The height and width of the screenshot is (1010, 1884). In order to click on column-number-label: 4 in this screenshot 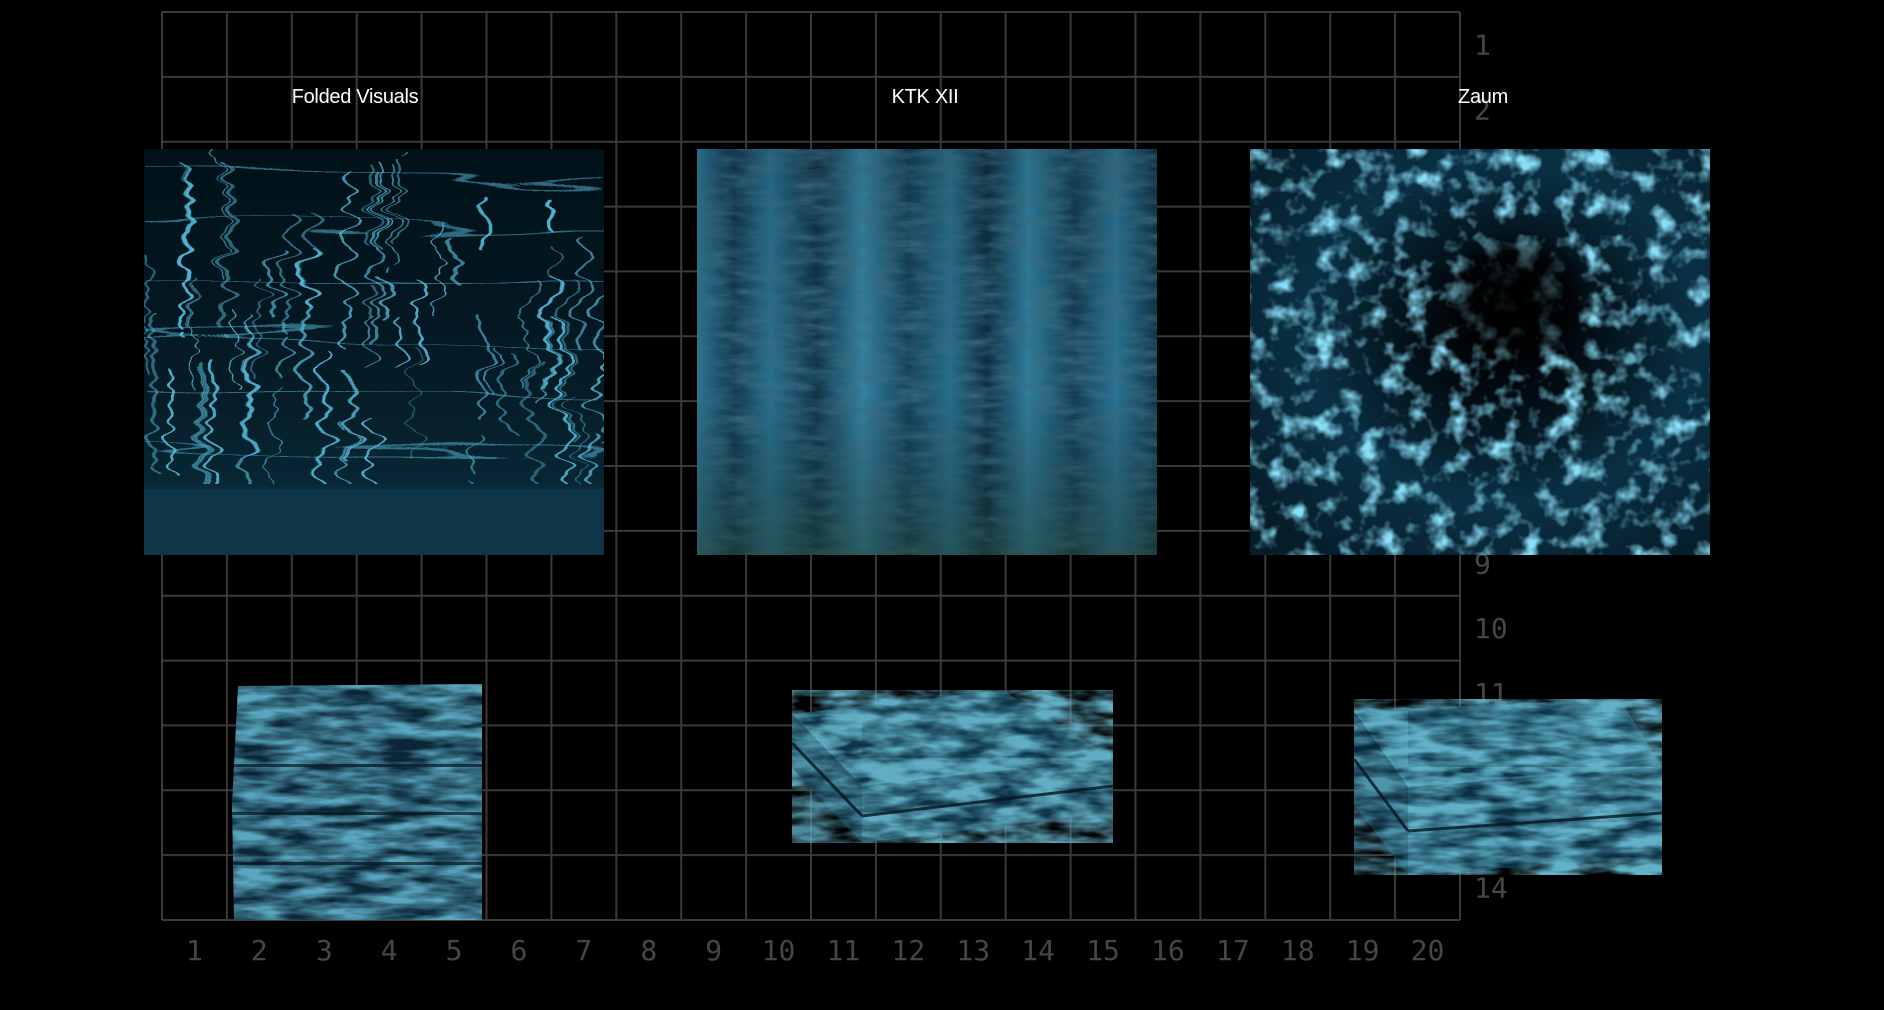, I will do `click(389, 950)`.